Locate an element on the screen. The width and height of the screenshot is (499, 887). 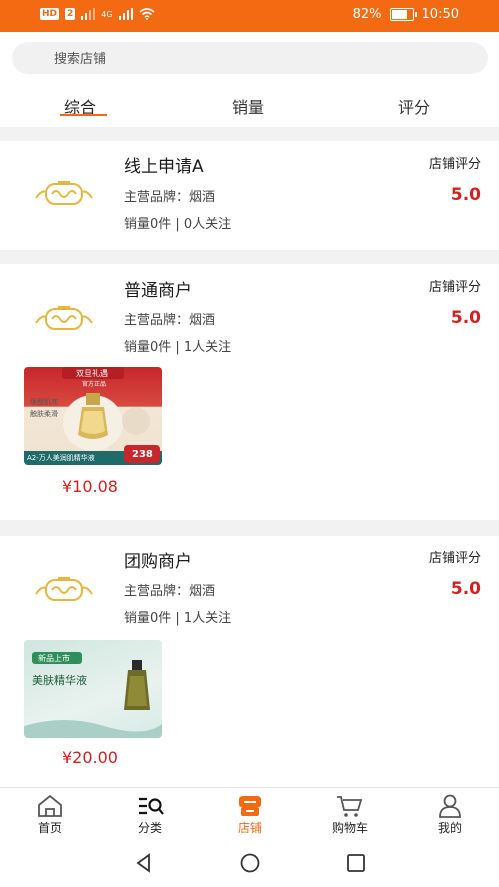
battery-percent: 82% is located at coordinates (367, 14).